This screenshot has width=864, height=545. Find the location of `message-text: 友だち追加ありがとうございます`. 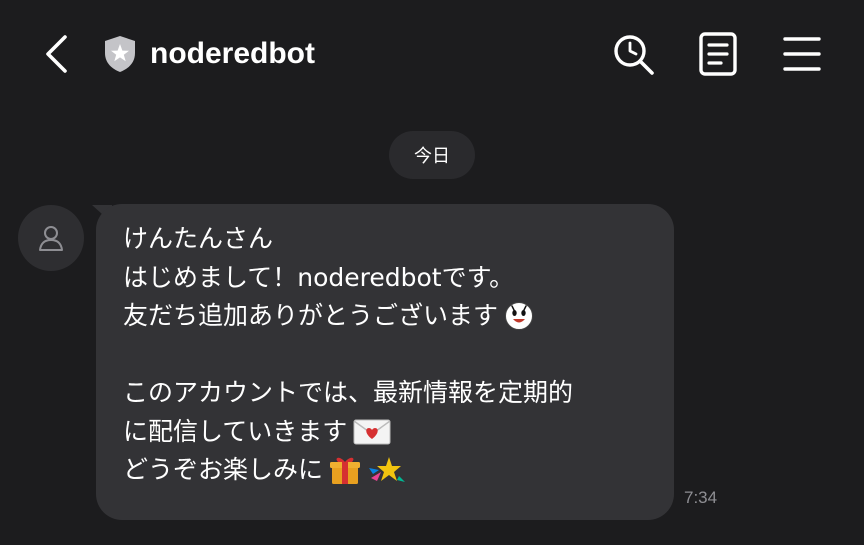

message-text: 友だち追加ありがとうございます is located at coordinates (311, 315).